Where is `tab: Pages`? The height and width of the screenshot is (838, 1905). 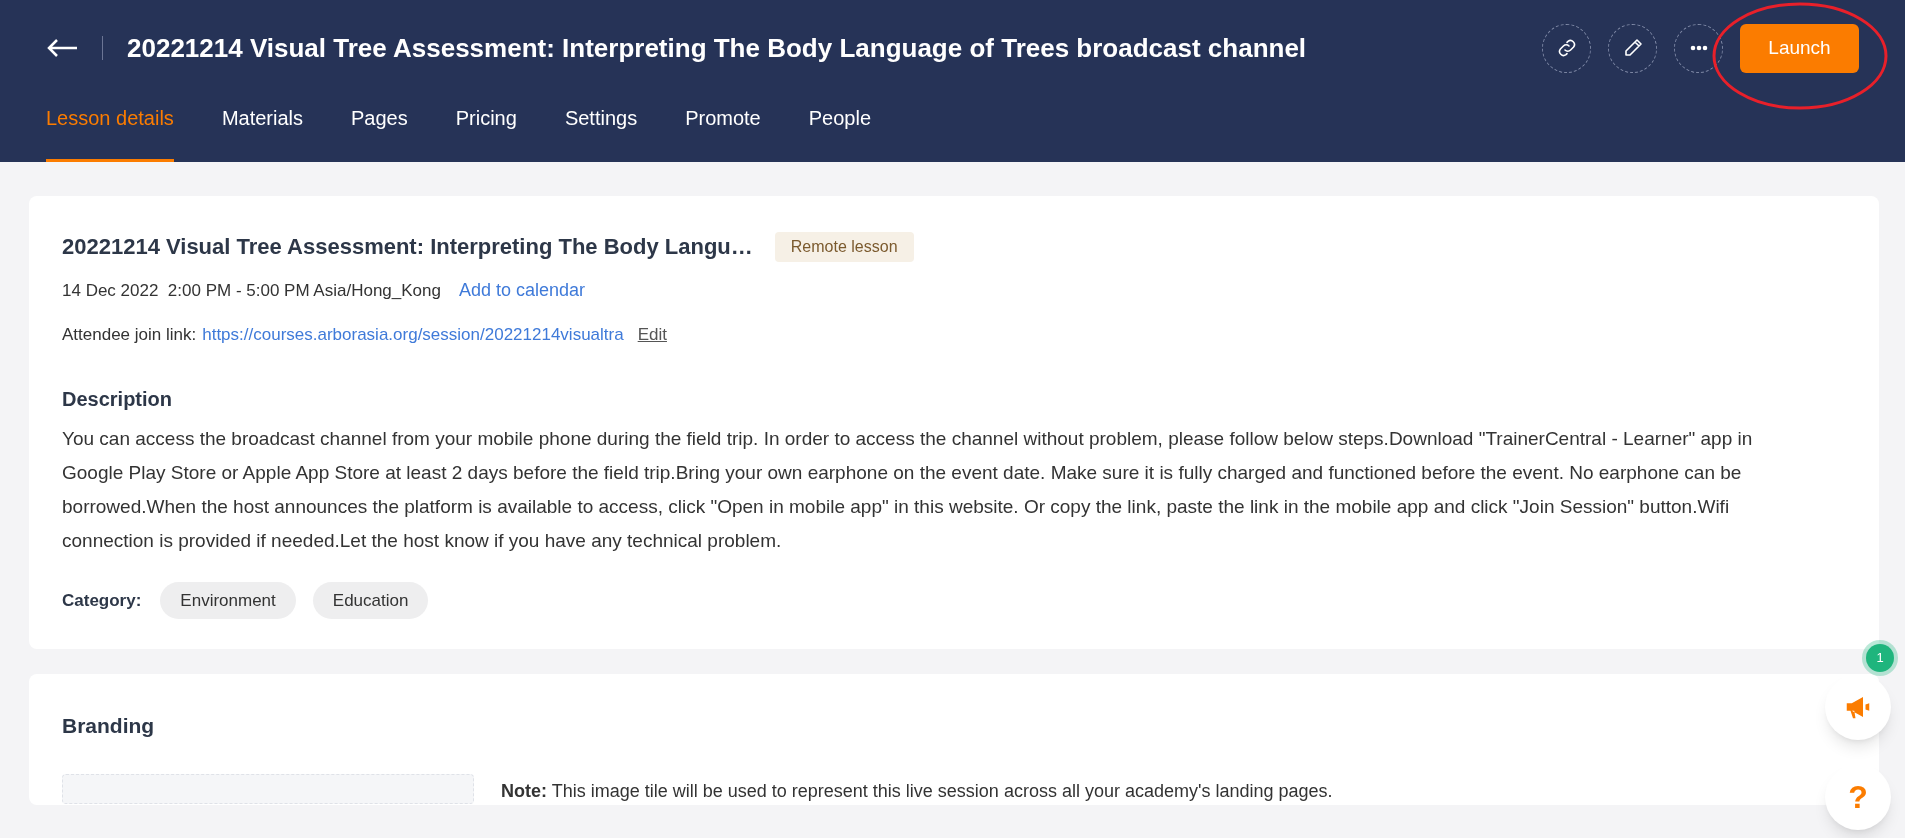
tab: Pages is located at coordinates (379, 129).